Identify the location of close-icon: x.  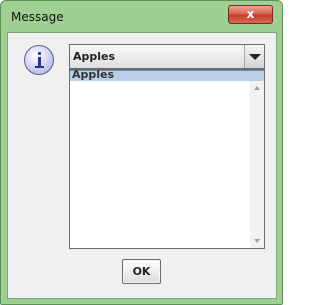
(250, 14).